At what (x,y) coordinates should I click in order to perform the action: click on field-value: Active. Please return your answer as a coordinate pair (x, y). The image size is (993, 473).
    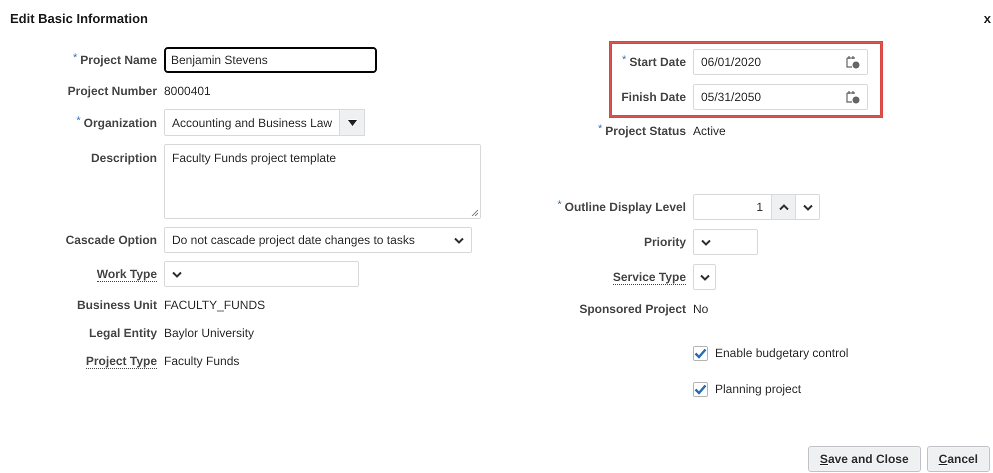
    Looking at the image, I should click on (709, 131).